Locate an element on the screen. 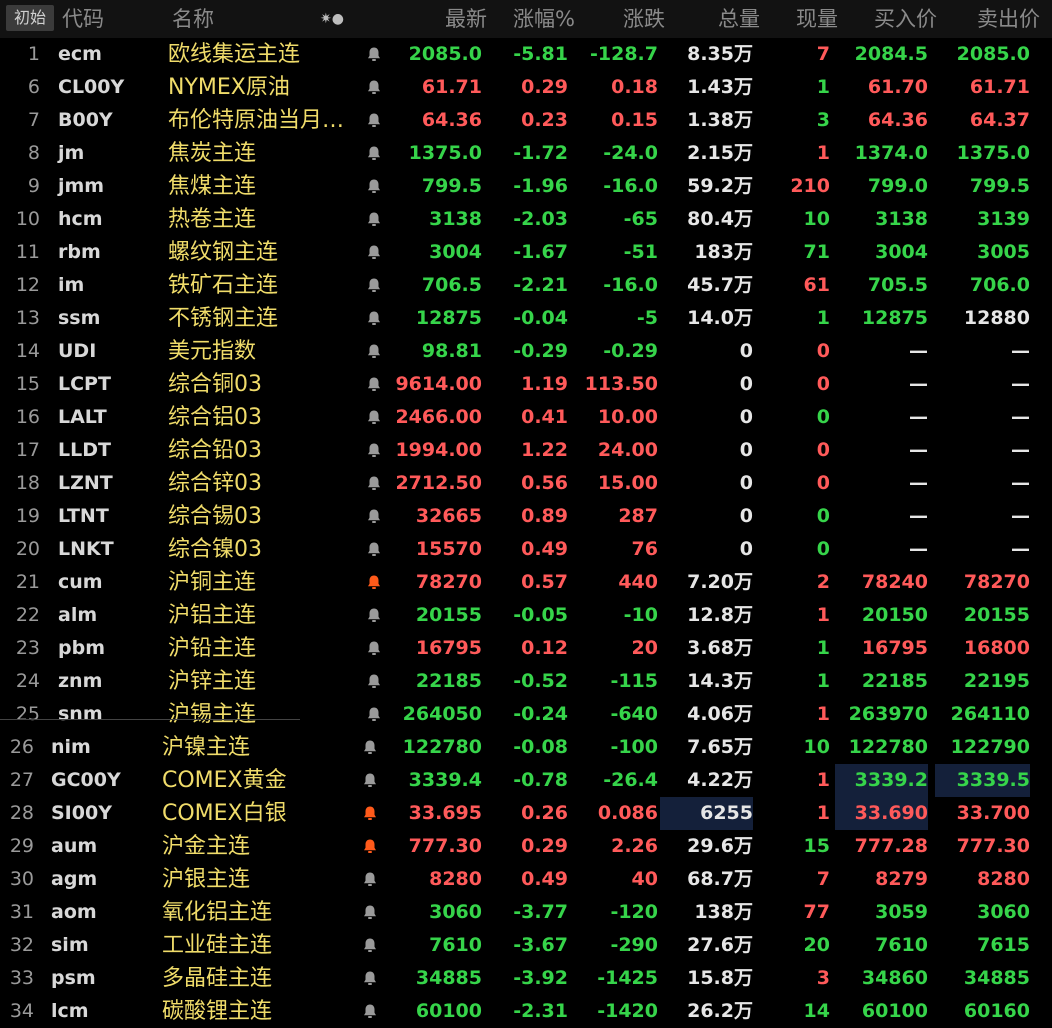 Image resolution: width=1052 pixels, height=1028 pixels. ask-price: 3060 is located at coordinates (1003, 912).